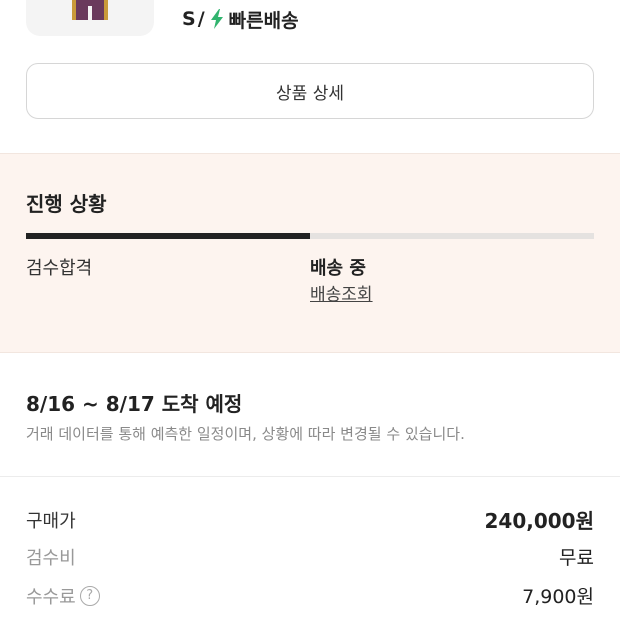 This screenshot has width=620, height=620. I want to click on purchase-price-label: 구매가, so click(51, 521).